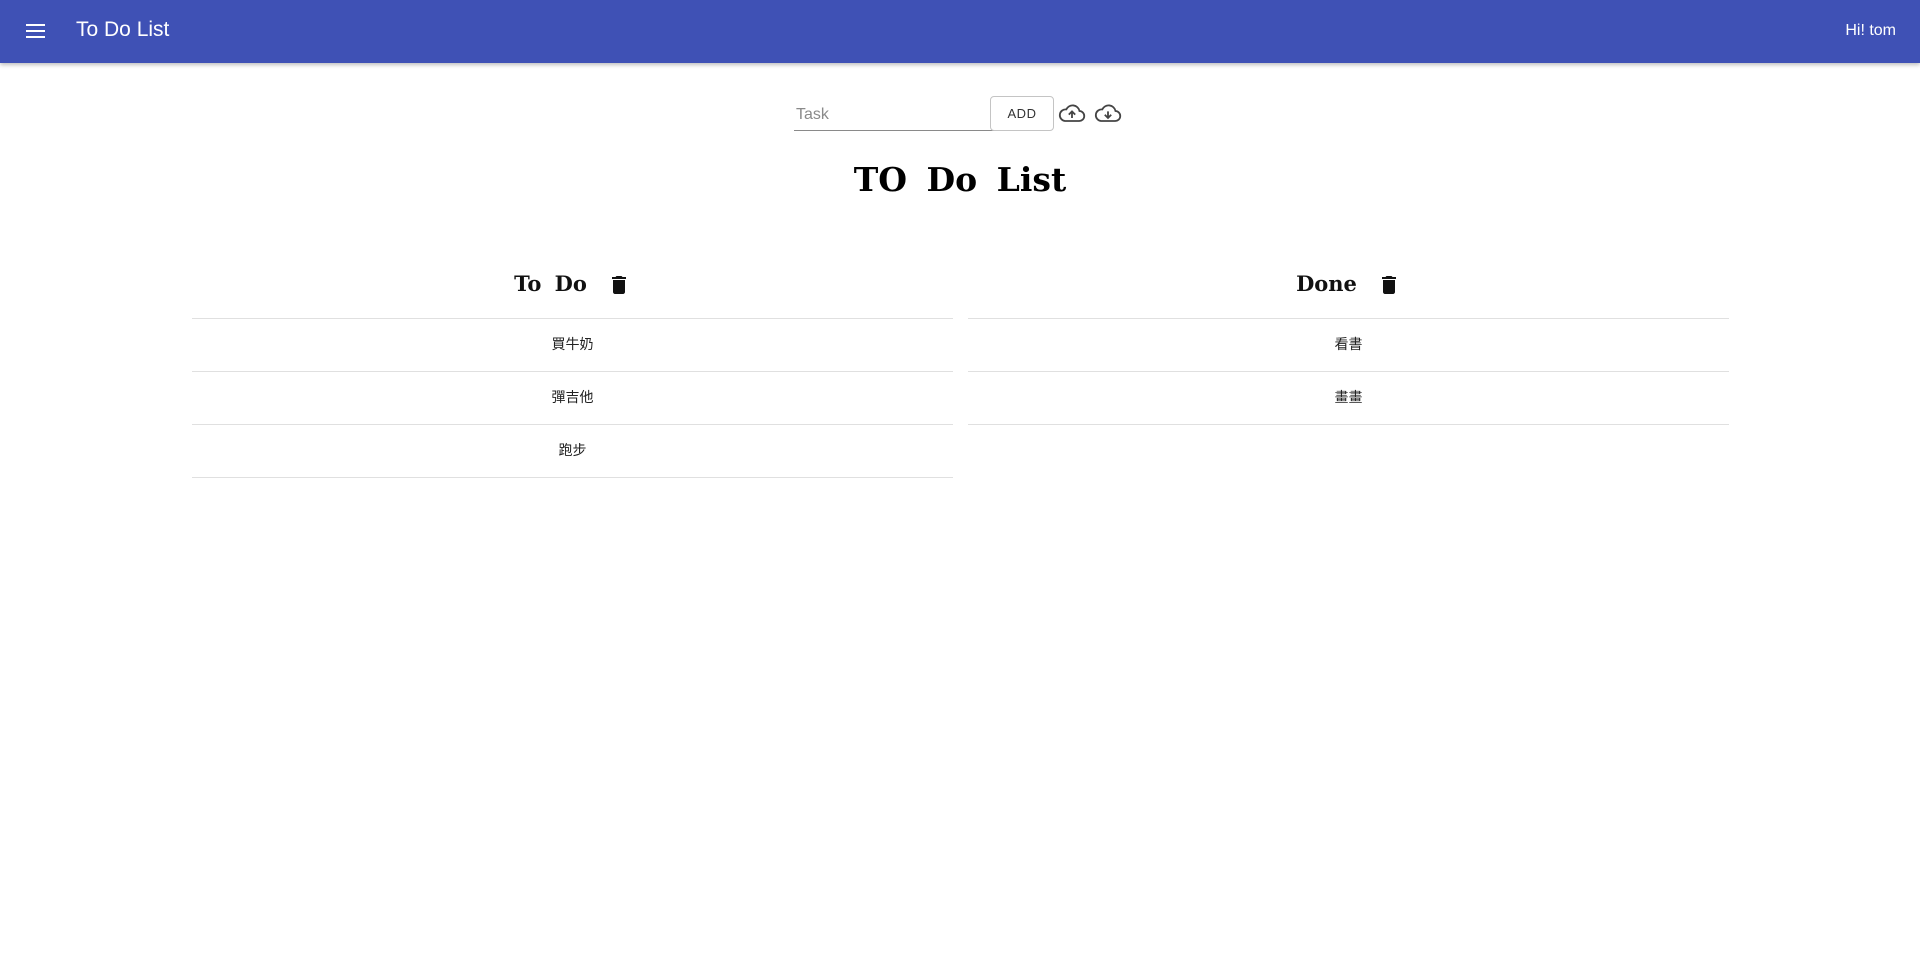 The height and width of the screenshot is (974, 1920). I want to click on app-title: To Do List, so click(123, 29).